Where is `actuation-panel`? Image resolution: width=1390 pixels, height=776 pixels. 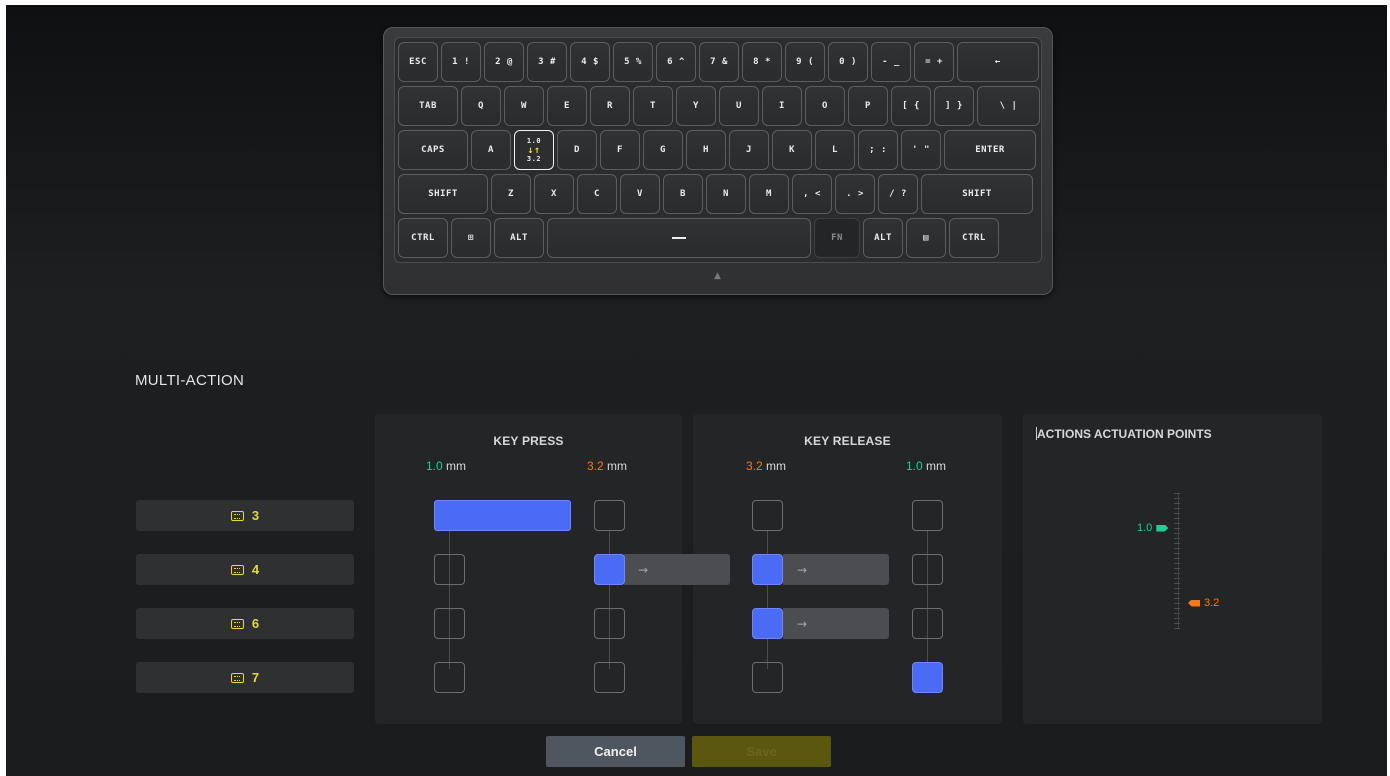 actuation-panel is located at coordinates (1172, 569).